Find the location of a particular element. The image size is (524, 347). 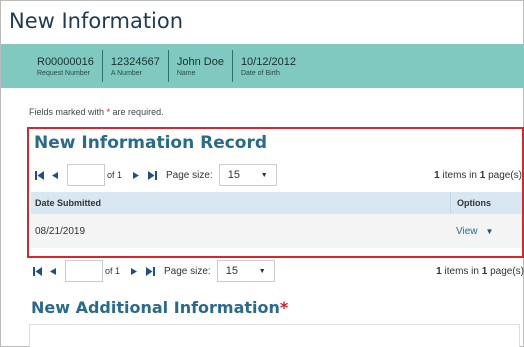

additional-information-title: New Additional Information* is located at coordinates (159, 307).